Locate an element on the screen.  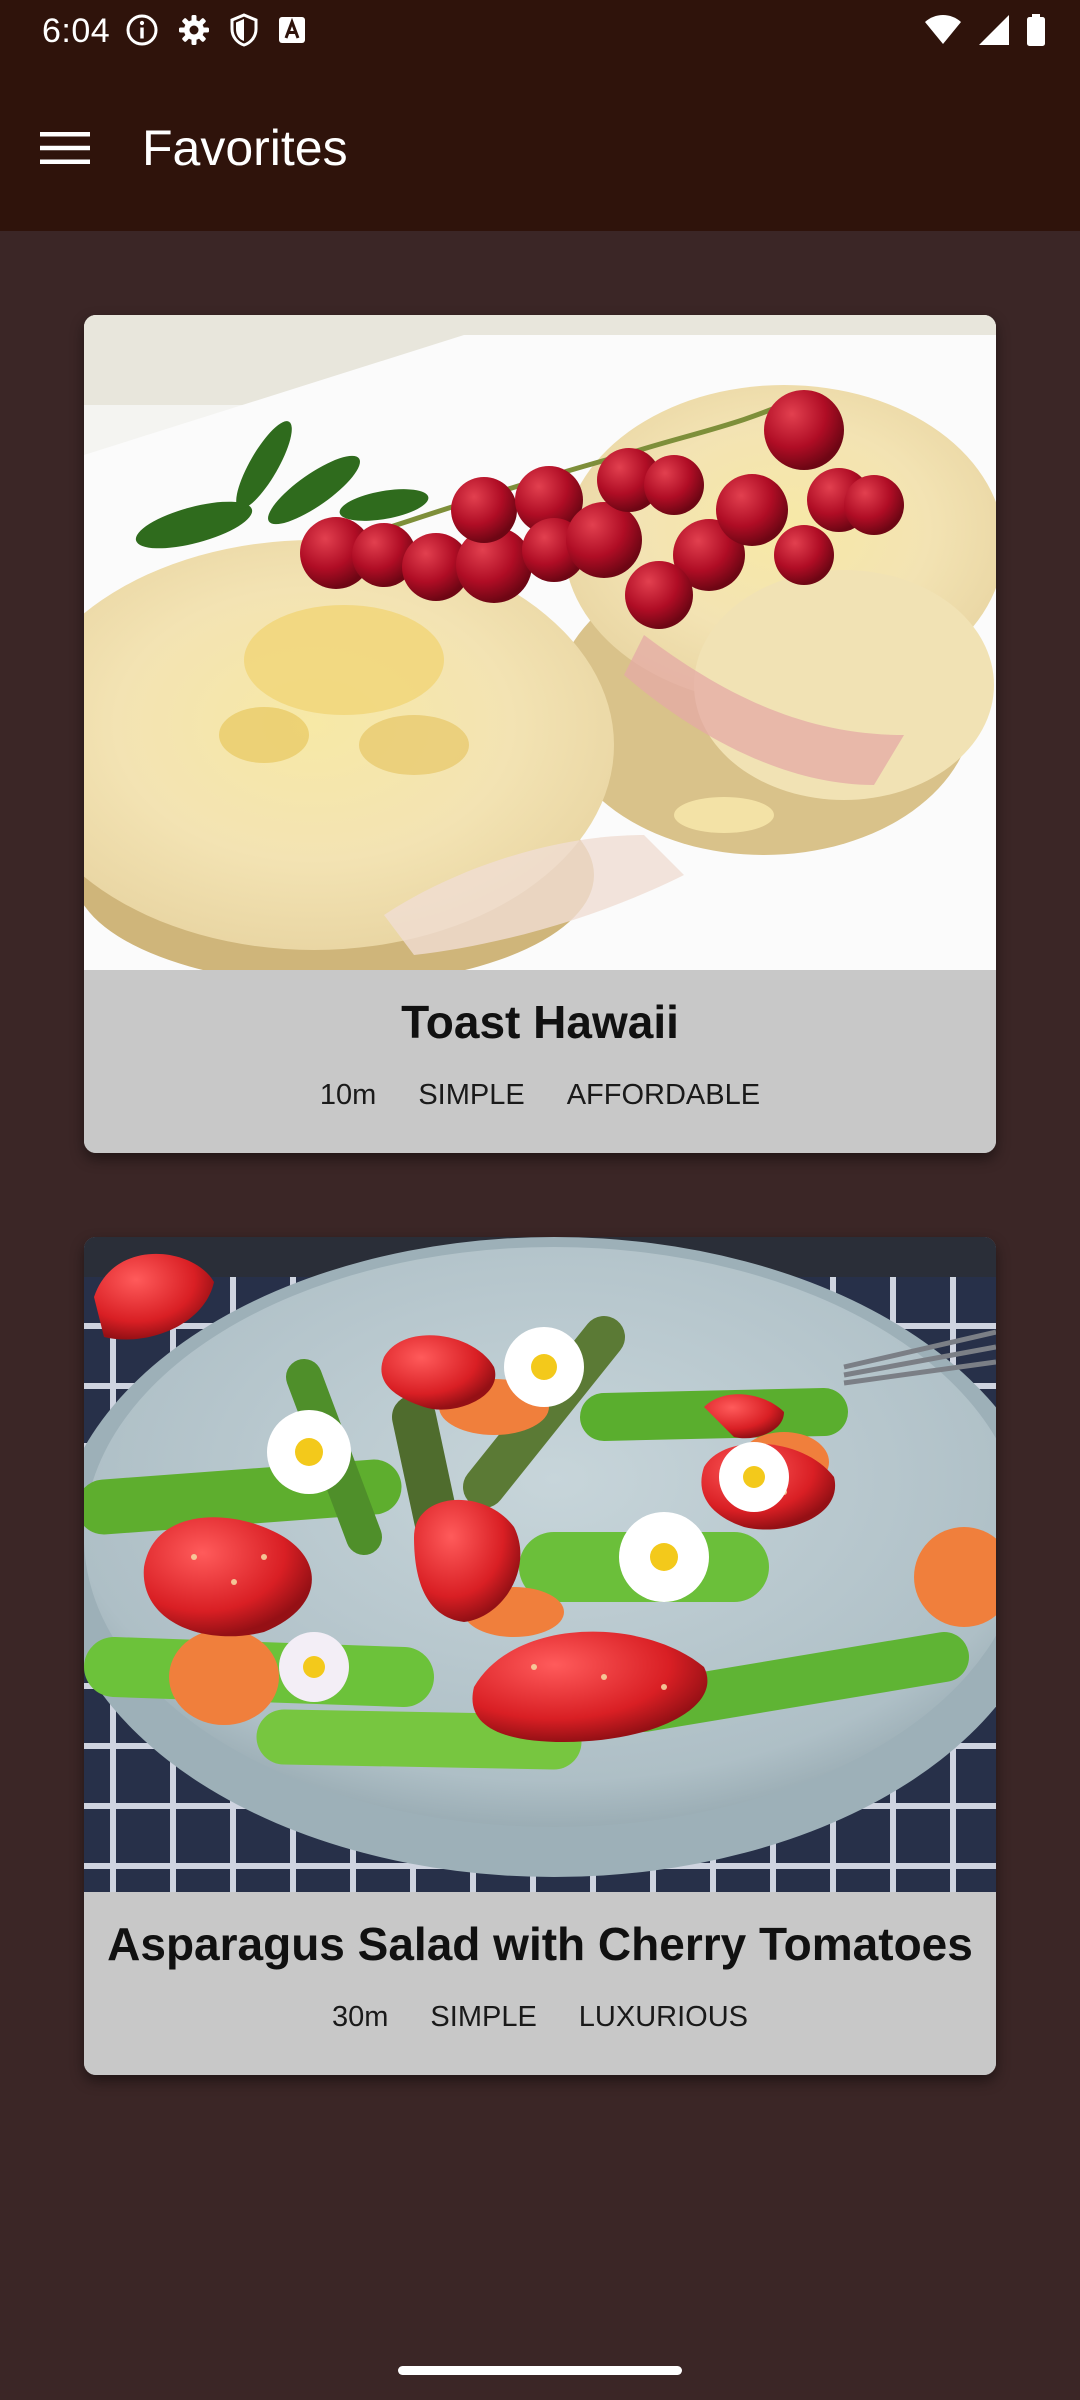
wifi-icon is located at coordinates (943, 32).